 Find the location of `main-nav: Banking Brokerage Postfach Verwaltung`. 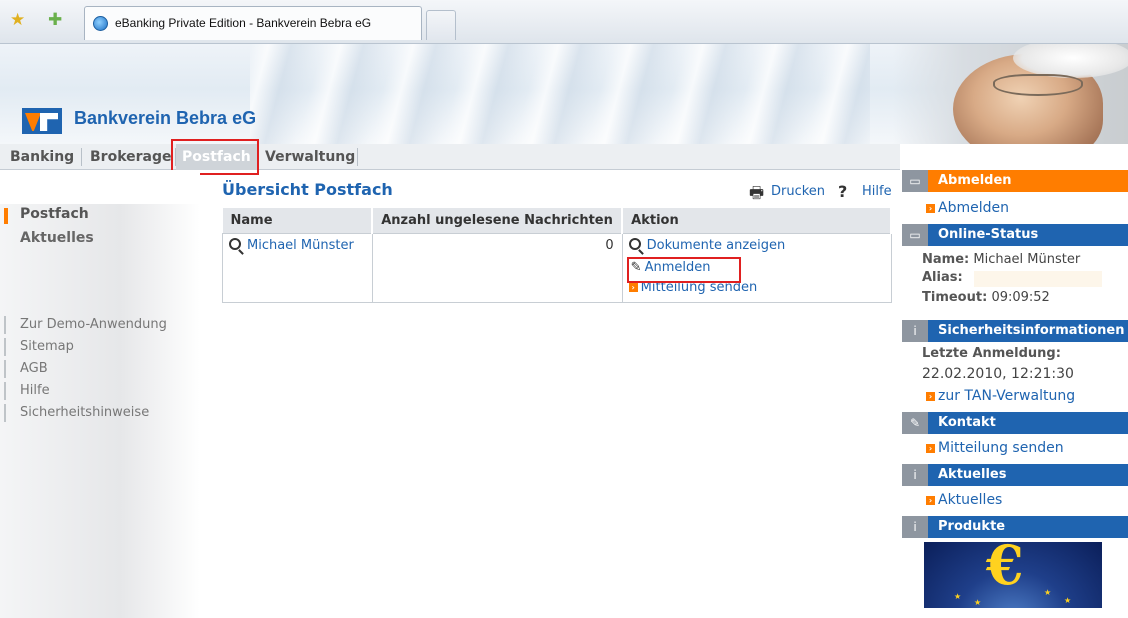

main-nav: Banking Brokerage Postfach Verwaltung is located at coordinates (450, 157).